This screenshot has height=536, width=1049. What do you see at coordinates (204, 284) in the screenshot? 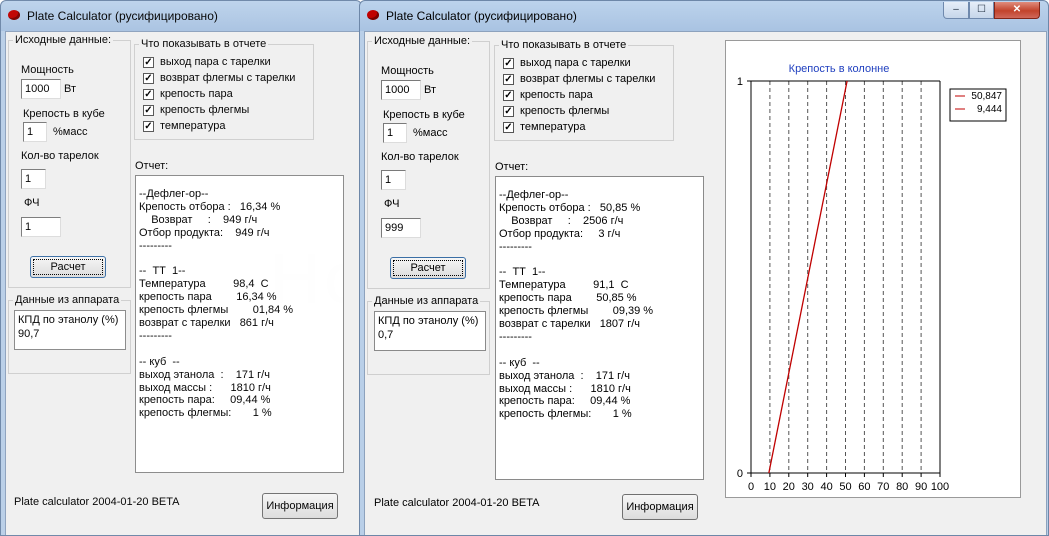
I see `report-line: Температура 98,4 С` at bounding box center [204, 284].